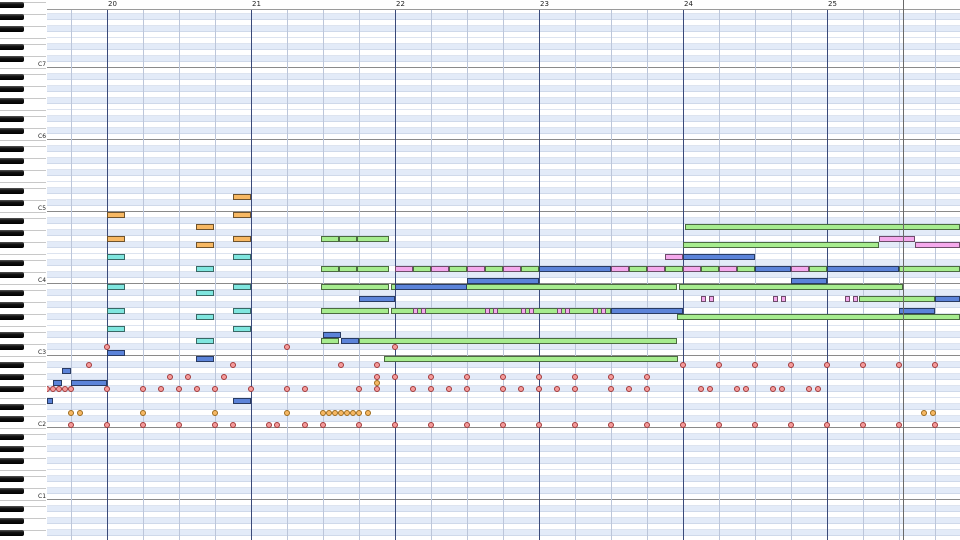 This screenshot has width=960, height=540. I want to click on piano-keyboard: C7 C6 C5 C4 C3 C2 C1, so click(24, 270).